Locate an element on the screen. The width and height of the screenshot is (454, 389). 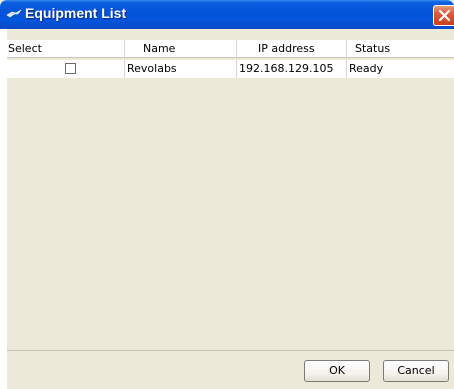
table-header: Select Name IP address Status is located at coordinates (230, 49).